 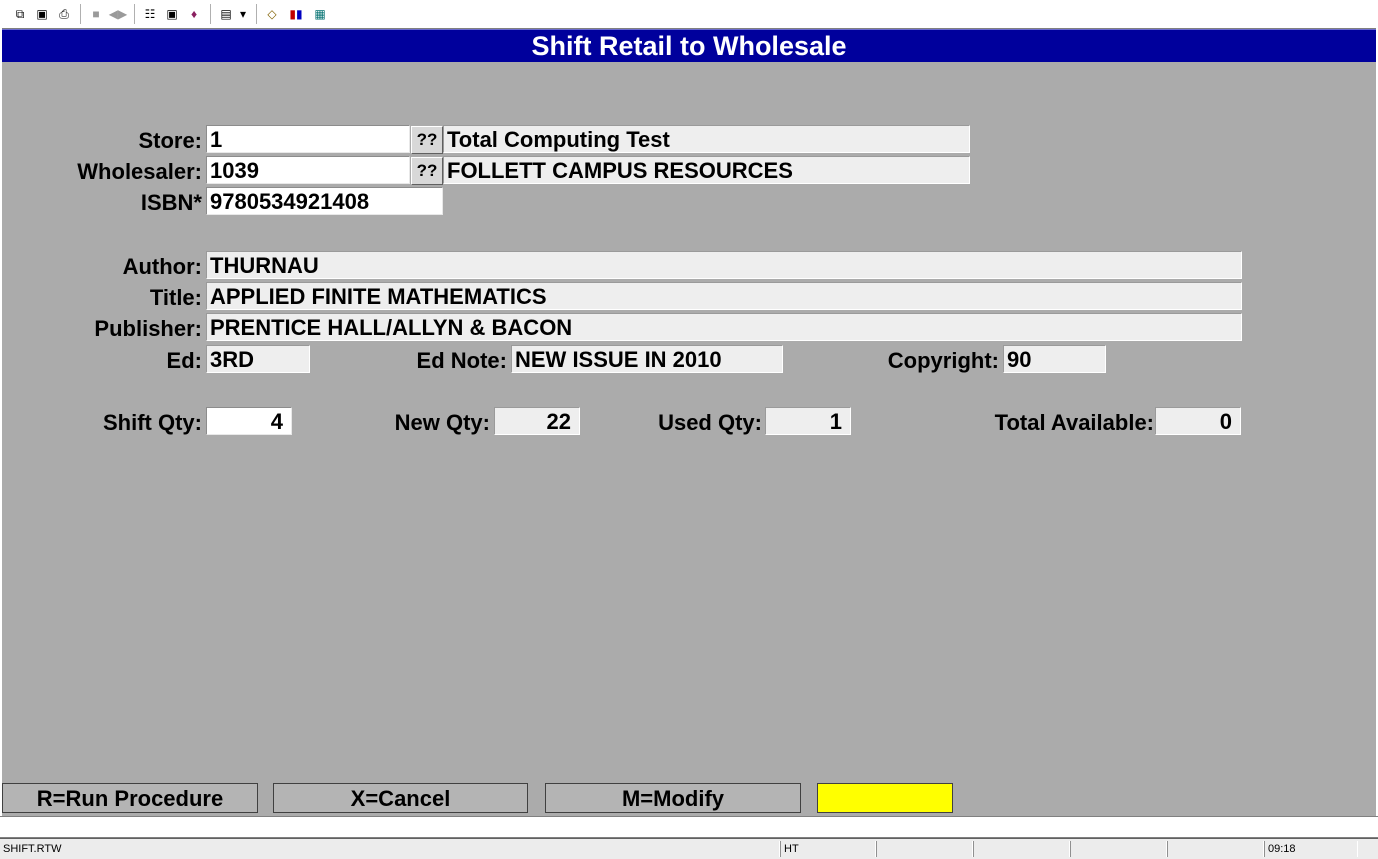 What do you see at coordinates (1074, 422) in the screenshot?
I see `total-available-label: Total Available:` at bounding box center [1074, 422].